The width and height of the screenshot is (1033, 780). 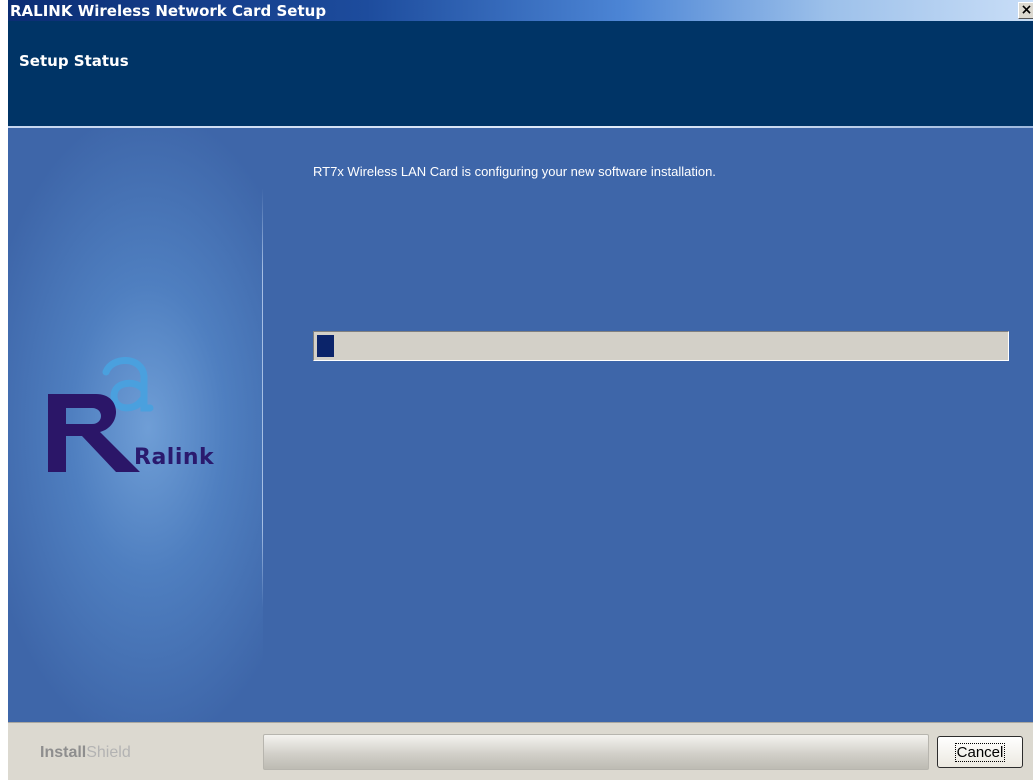 I want to click on footer-separator-bar, so click(x=596, y=752).